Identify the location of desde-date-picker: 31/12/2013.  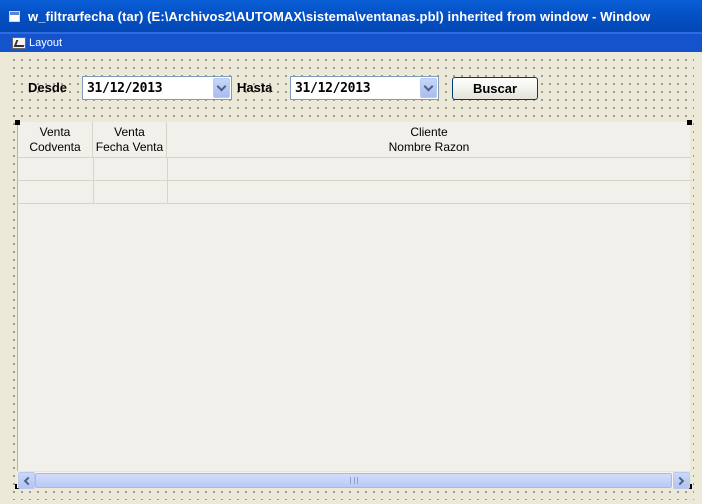
(157, 88).